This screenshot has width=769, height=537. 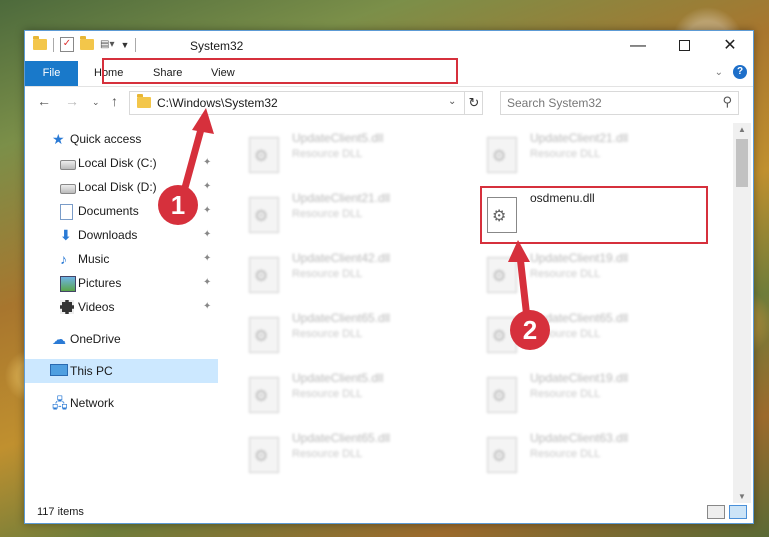 What do you see at coordinates (280, 71) in the screenshot?
I see `address-highlight-box` at bounding box center [280, 71].